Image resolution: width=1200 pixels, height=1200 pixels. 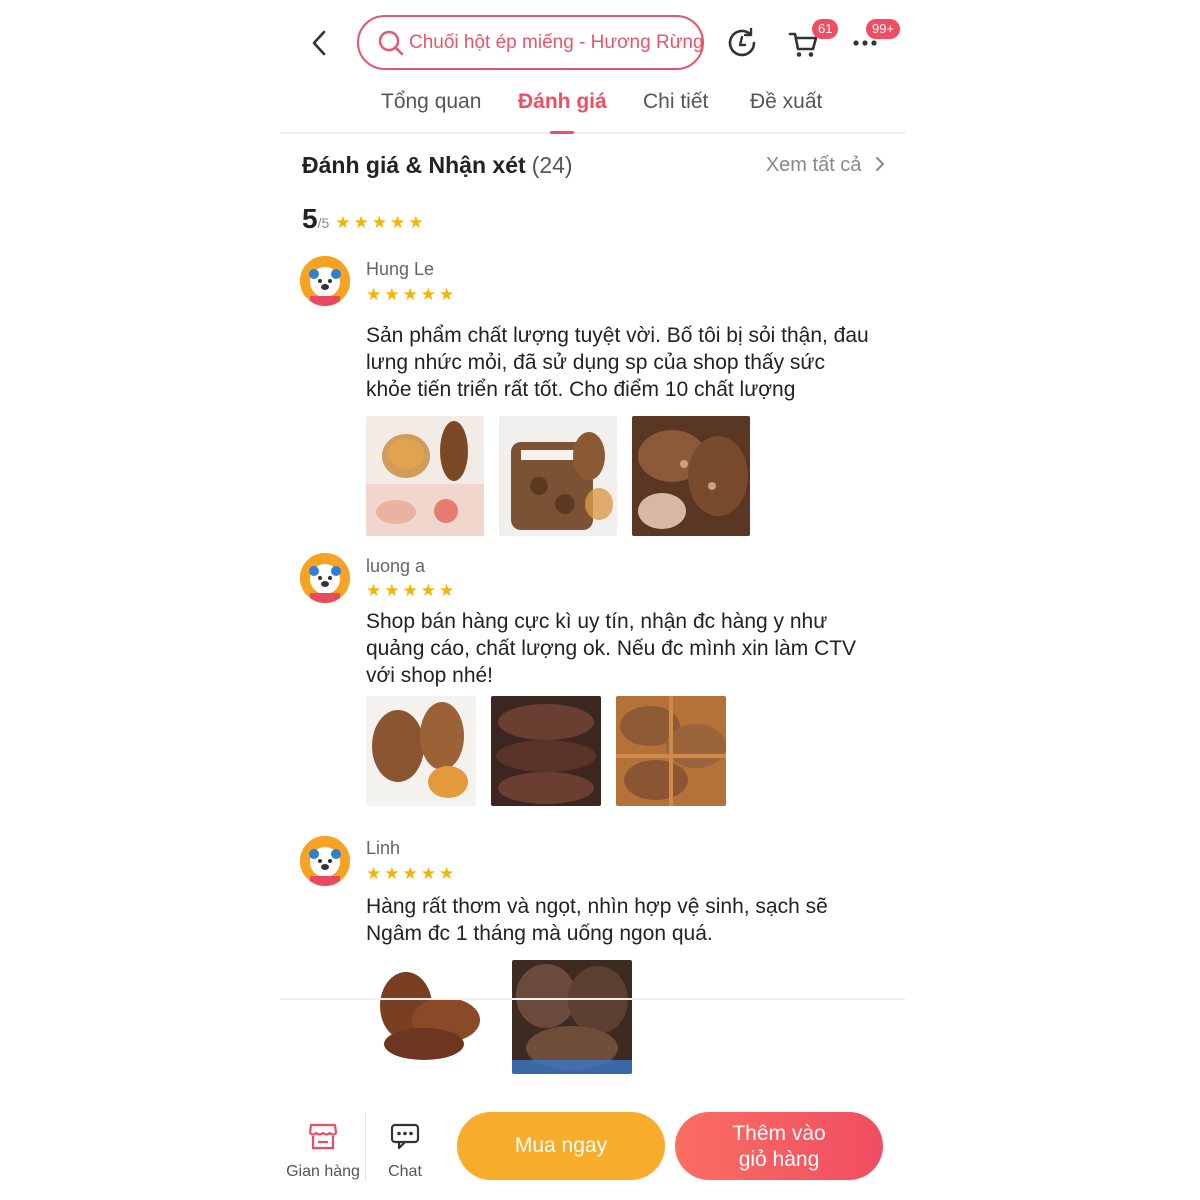 What do you see at coordinates (405, 1136) in the screenshot?
I see `chat-icon` at bounding box center [405, 1136].